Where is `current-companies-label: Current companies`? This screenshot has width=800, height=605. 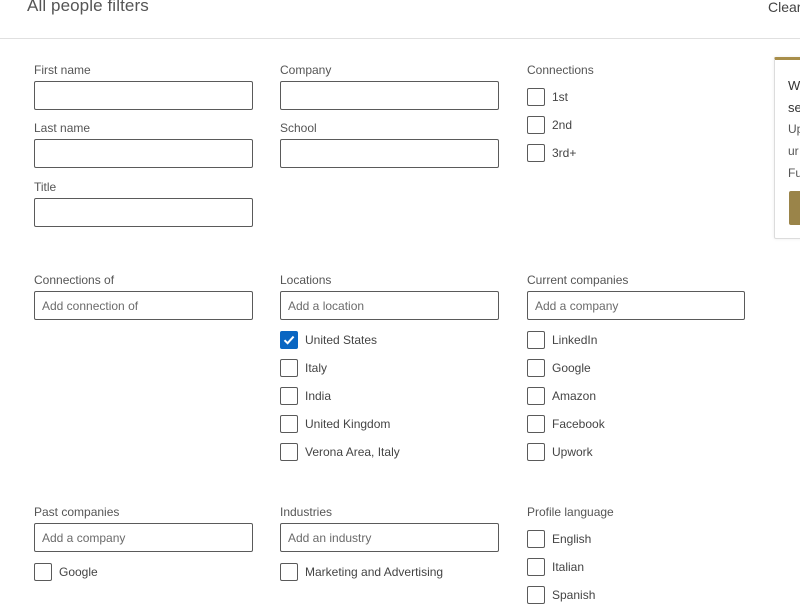
current-companies-label: Current companies is located at coordinates (578, 280).